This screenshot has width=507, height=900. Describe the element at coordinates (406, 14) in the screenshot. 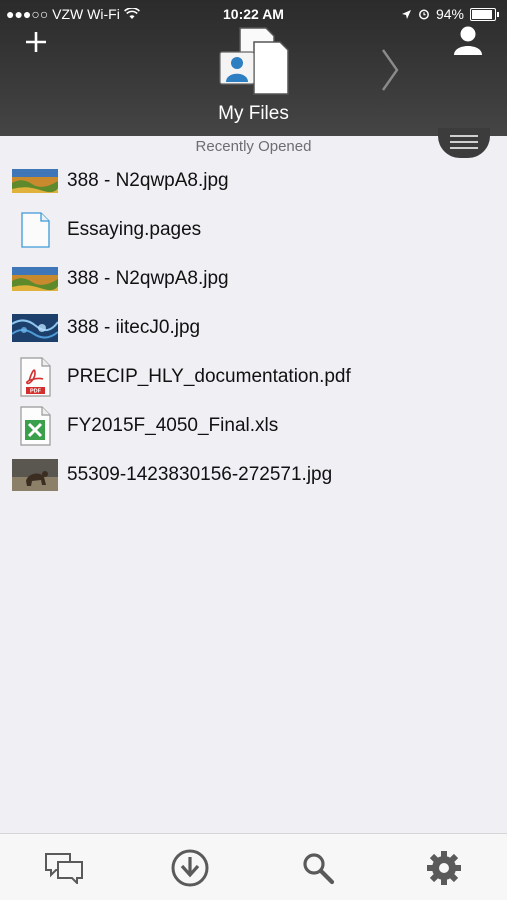

I see `location-icon` at that location.